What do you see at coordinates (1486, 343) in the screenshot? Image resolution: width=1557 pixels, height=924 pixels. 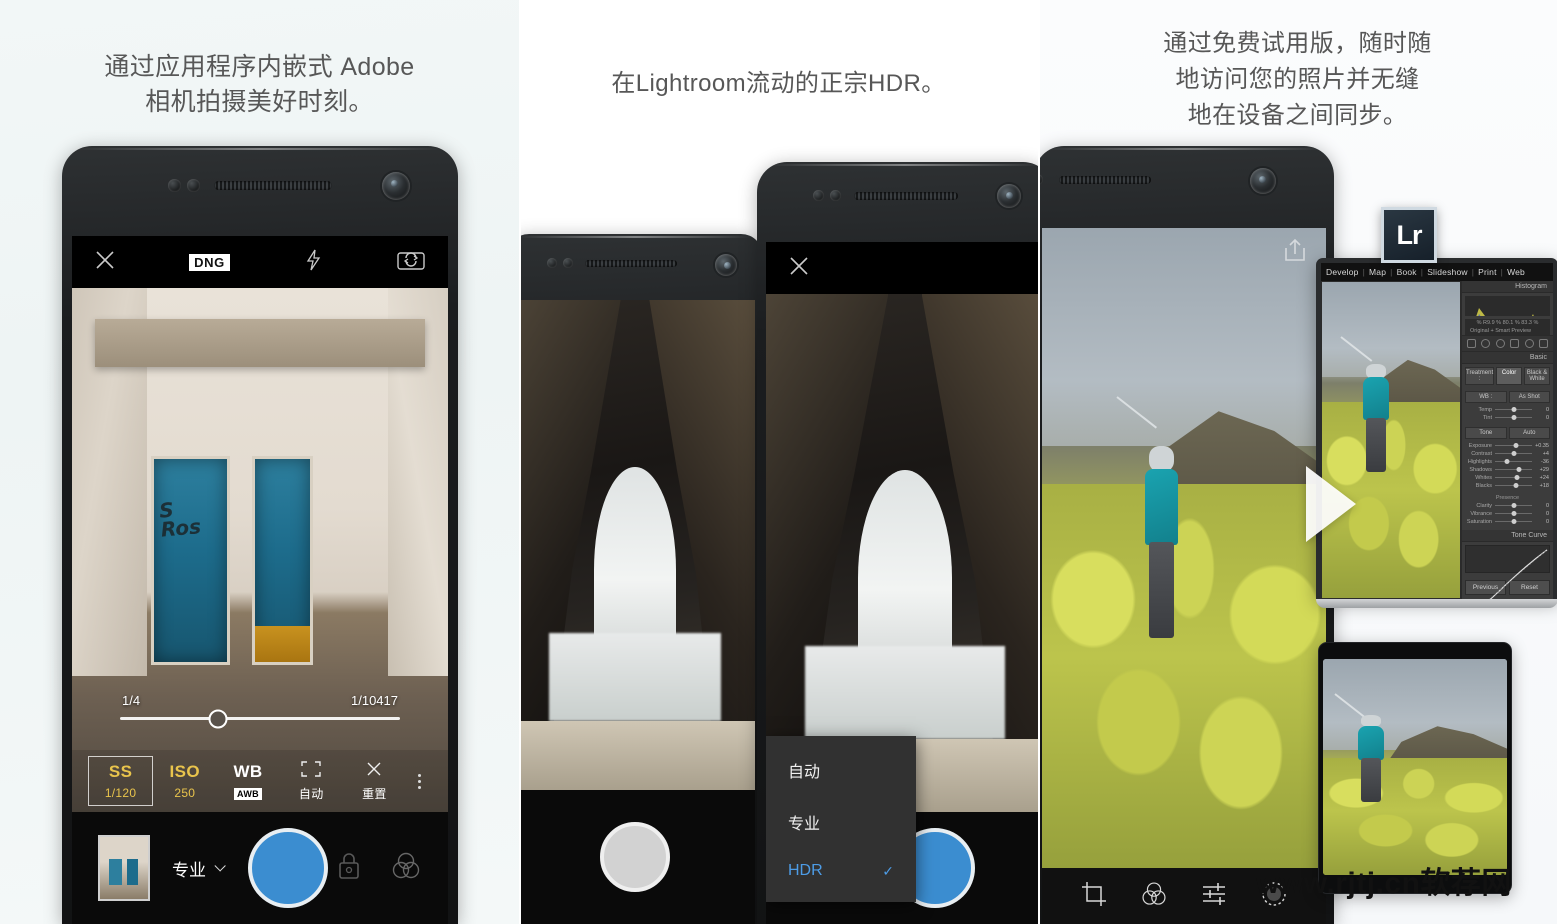 I see `spot-removal-icon` at bounding box center [1486, 343].